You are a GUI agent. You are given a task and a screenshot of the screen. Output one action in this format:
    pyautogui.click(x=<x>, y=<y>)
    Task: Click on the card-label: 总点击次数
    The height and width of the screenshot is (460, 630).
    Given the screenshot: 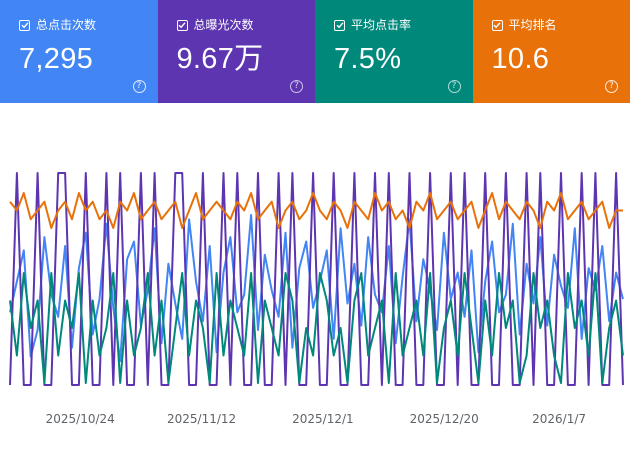 What is the action you would take?
    pyautogui.click(x=66, y=25)
    